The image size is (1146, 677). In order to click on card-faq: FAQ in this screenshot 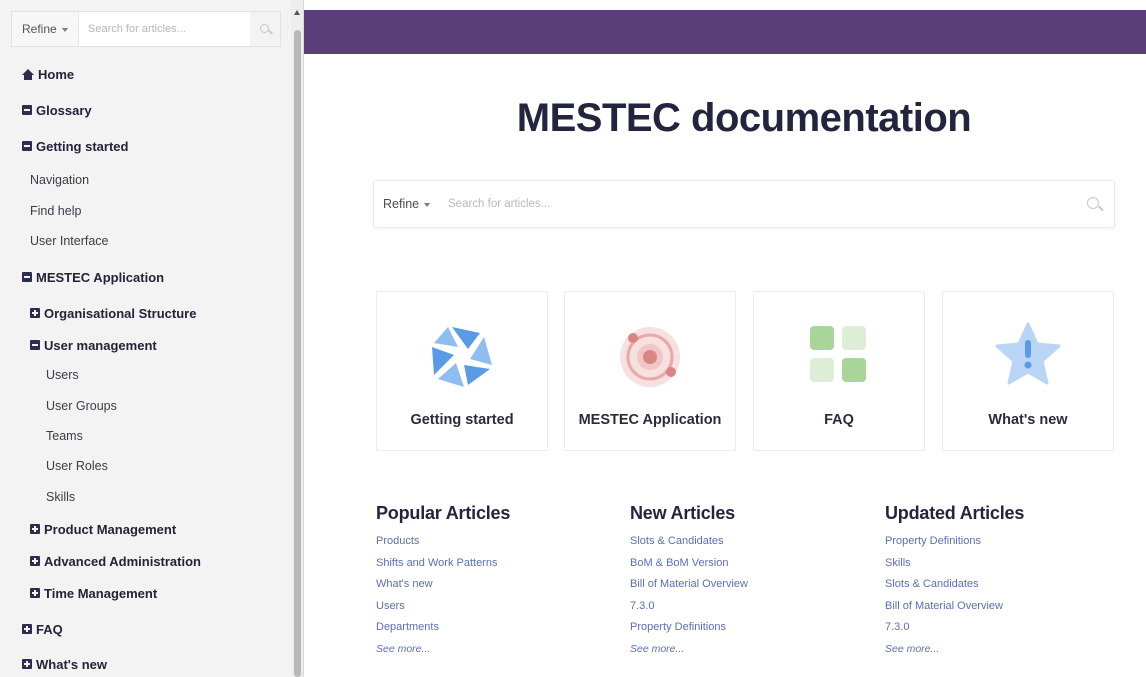, I will do `click(839, 371)`.